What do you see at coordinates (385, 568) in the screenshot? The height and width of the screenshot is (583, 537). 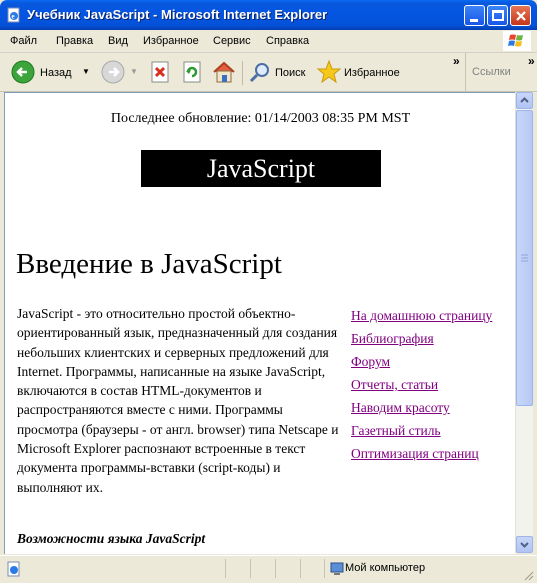 I see `security-zone-label: Мой компьютер` at bounding box center [385, 568].